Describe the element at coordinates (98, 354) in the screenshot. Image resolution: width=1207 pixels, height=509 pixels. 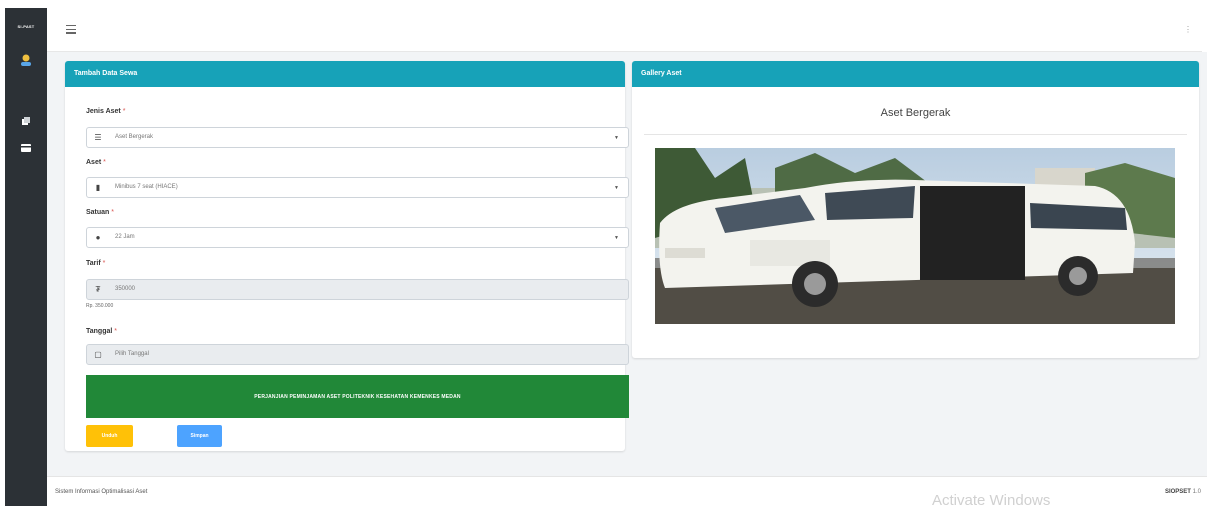
I see `calendar-icon: ▢` at that location.